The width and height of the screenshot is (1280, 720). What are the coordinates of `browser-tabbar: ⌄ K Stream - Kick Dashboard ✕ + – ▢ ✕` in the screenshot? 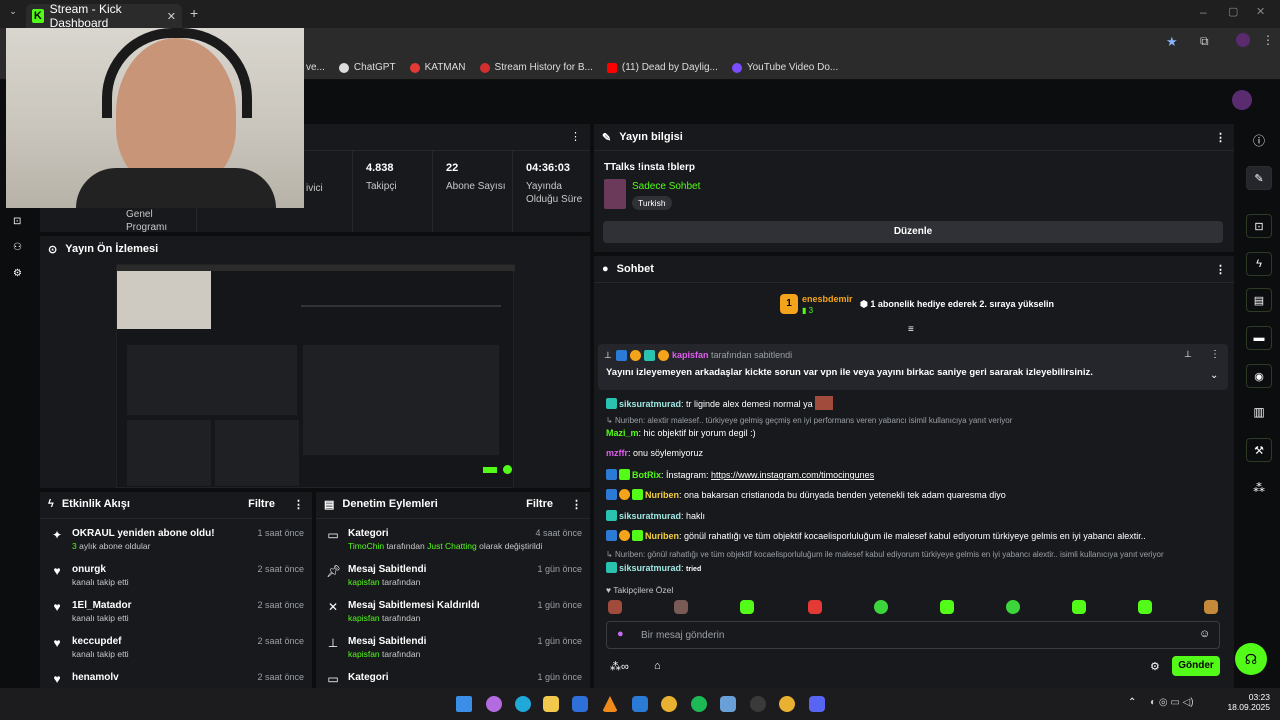 It's located at (640, 15).